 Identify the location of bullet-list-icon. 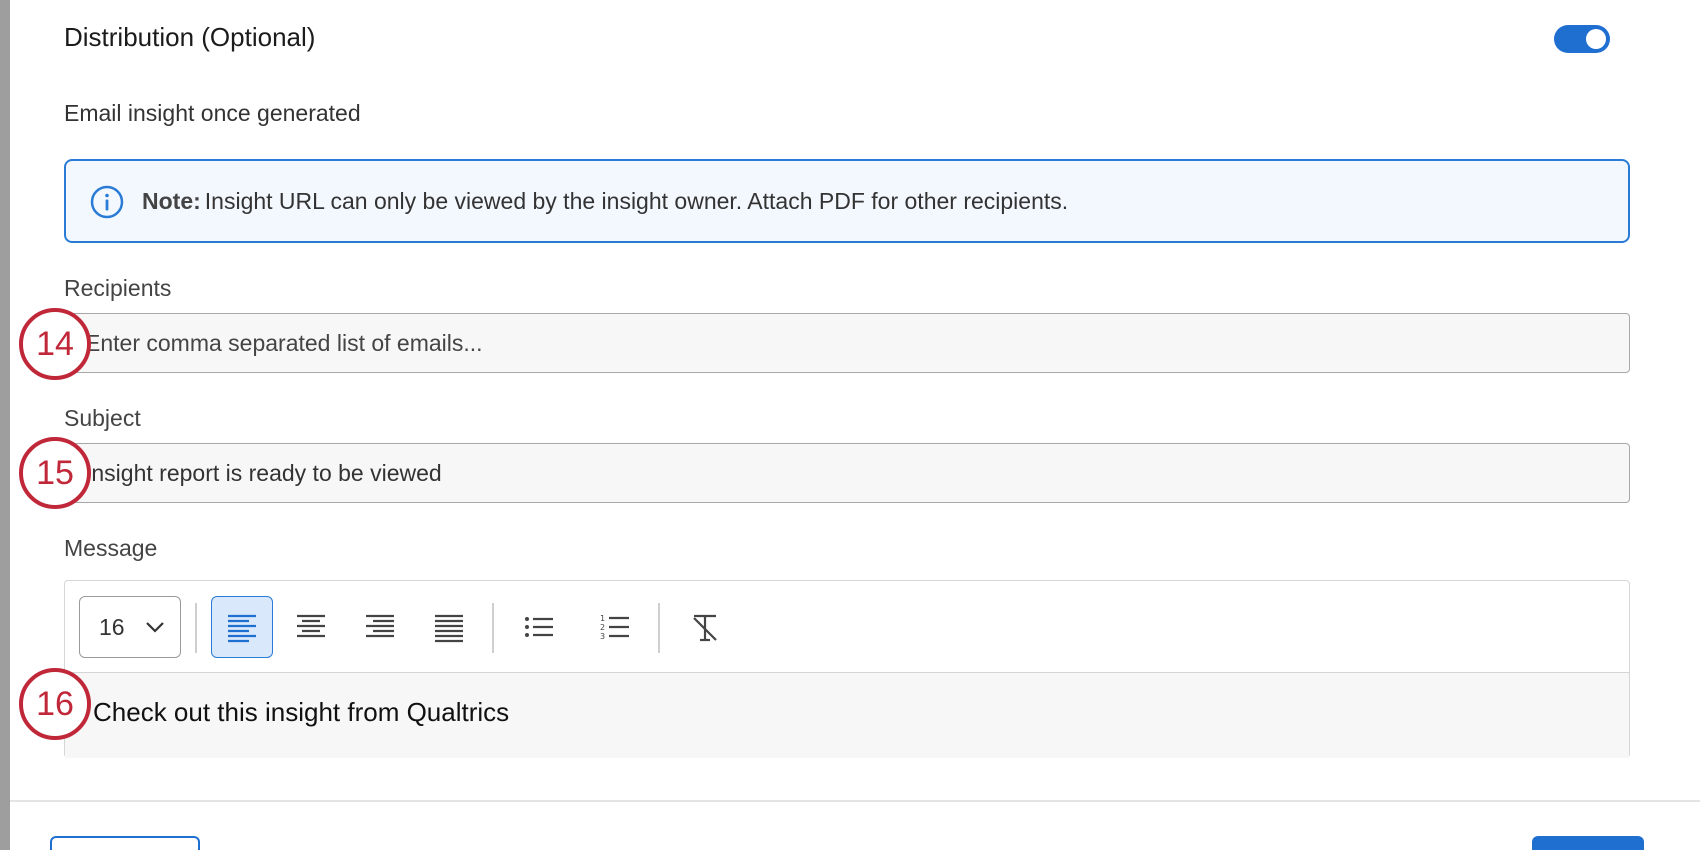
(539, 627).